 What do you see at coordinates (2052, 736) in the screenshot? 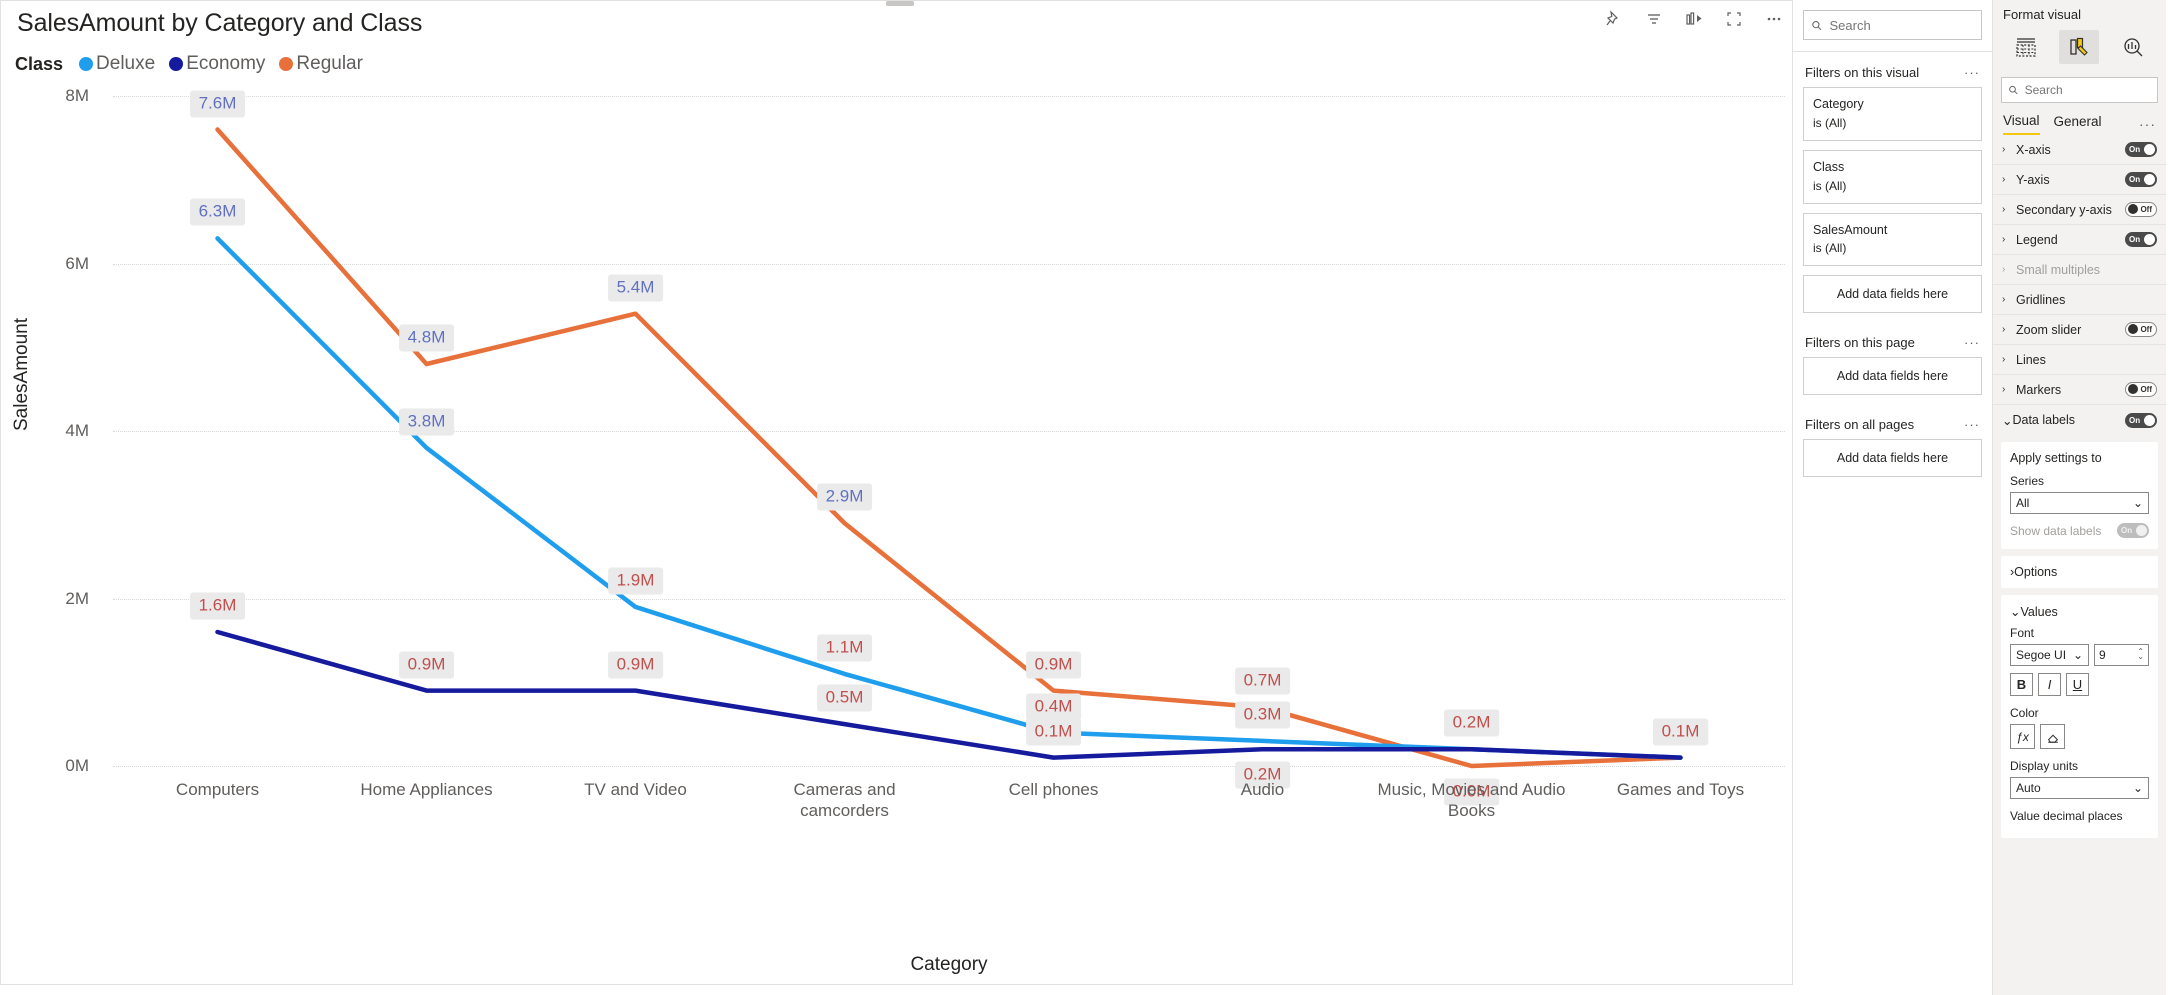
I see `reset-color-button` at bounding box center [2052, 736].